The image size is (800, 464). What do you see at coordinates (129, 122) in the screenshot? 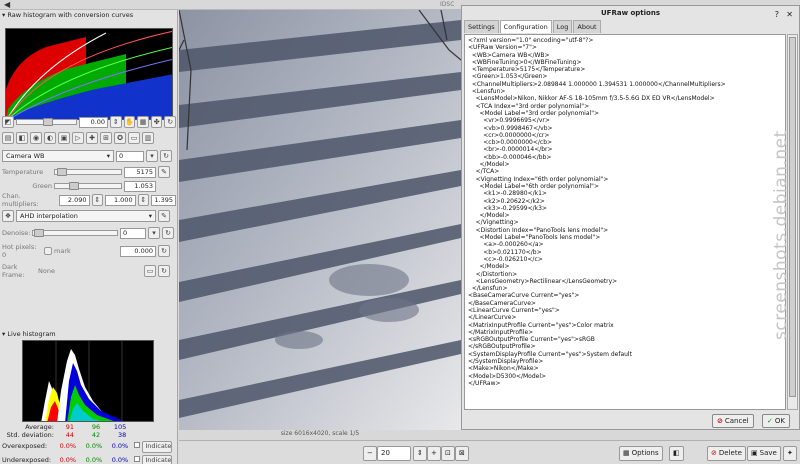
I see `auto-exposure-icon: ✋` at bounding box center [129, 122].